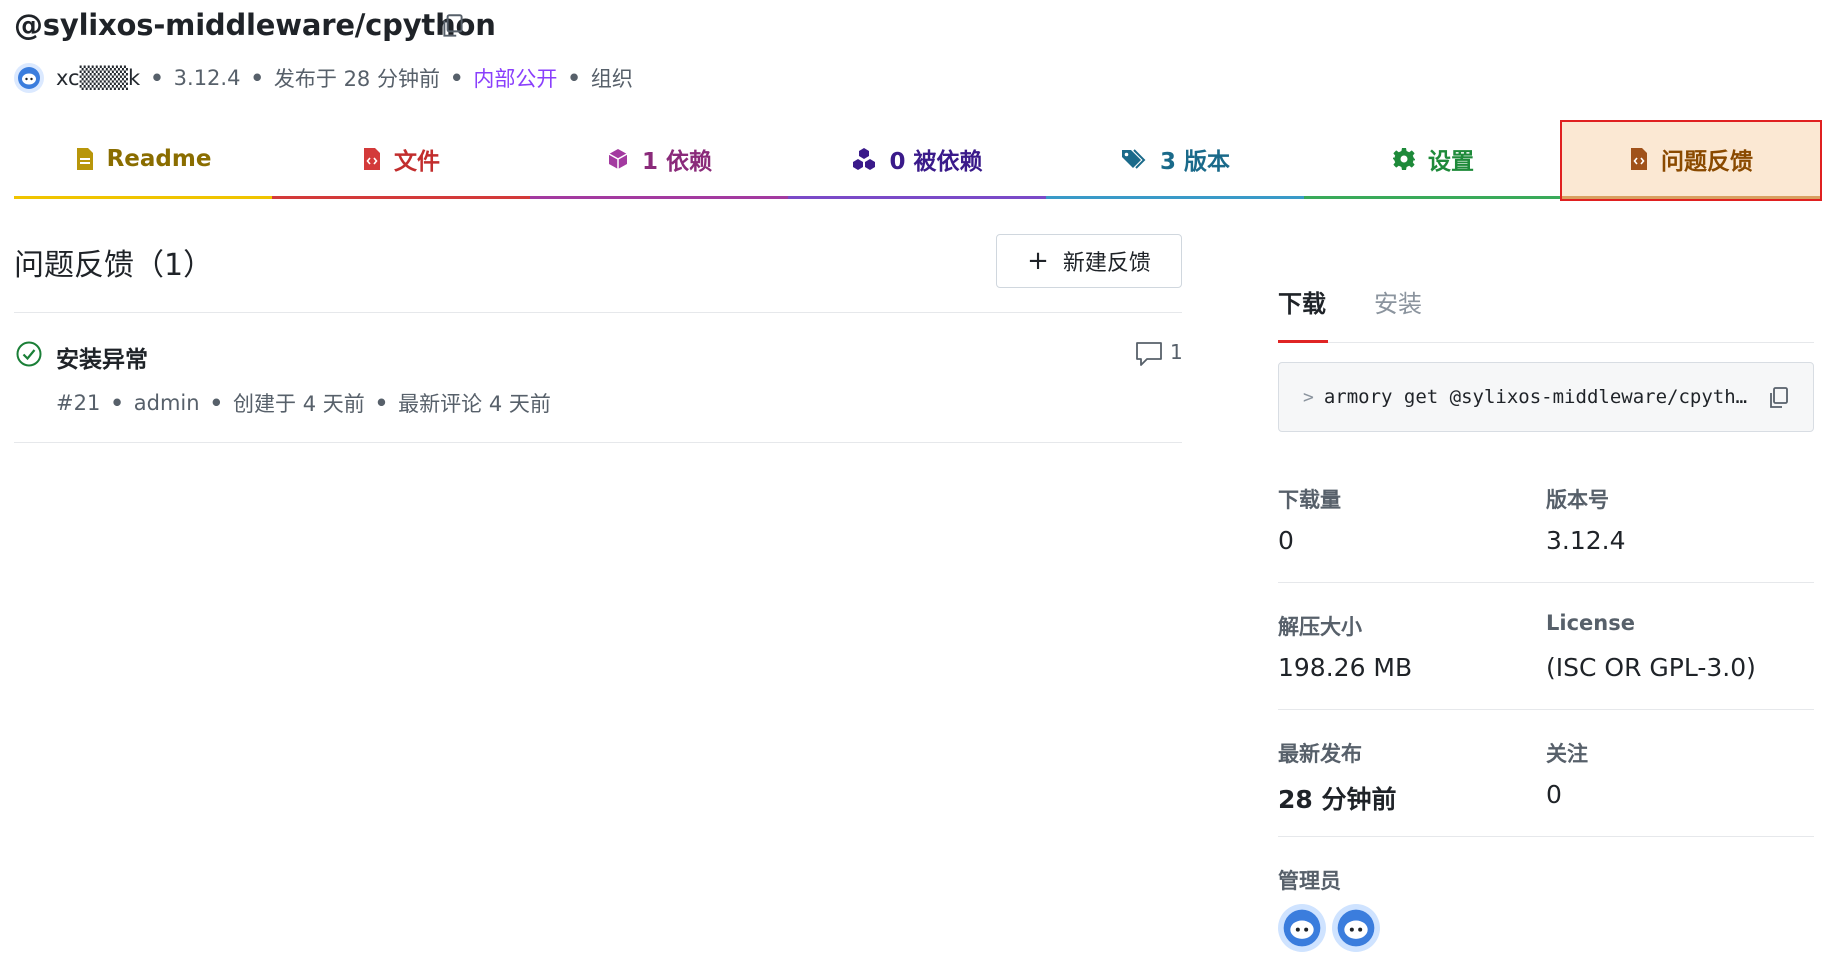 Image resolution: width=1828 pixels, height=965 pixels. I want to click on license-value: (ISC OR GPL-3.0), so click(1651, 667).